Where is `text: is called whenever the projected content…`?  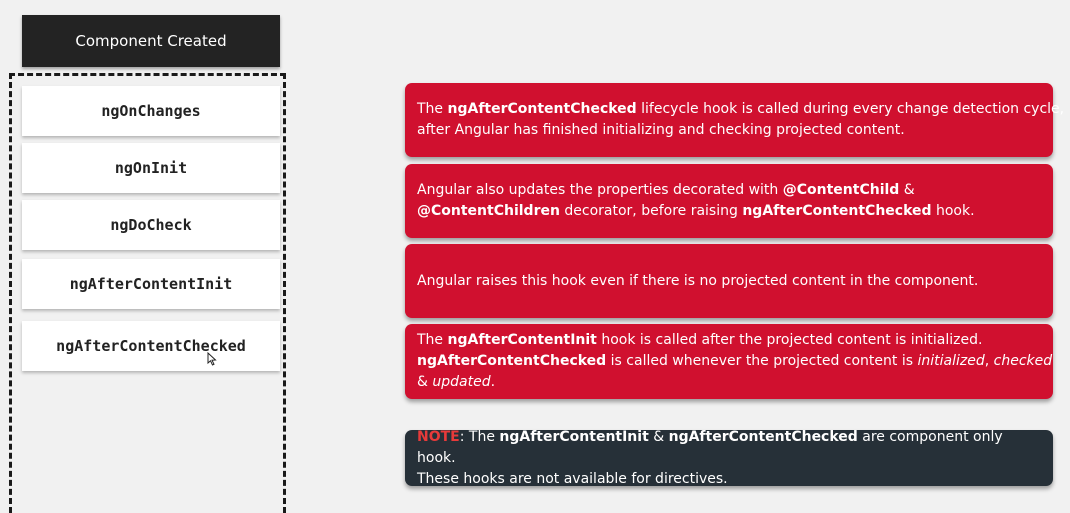 text: is called whenever the projected content… is located at coordinates (762, 361).